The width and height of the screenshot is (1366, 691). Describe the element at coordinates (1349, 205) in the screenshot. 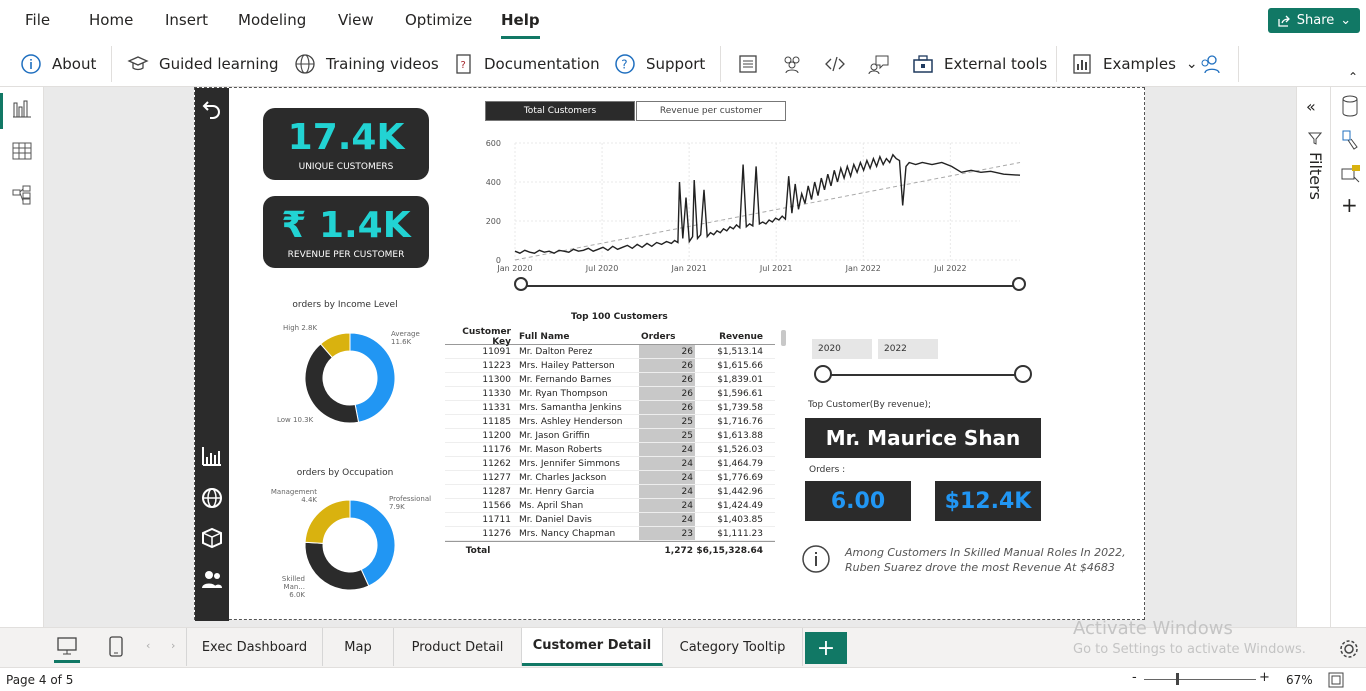

I see `add-icon: +` at that location.